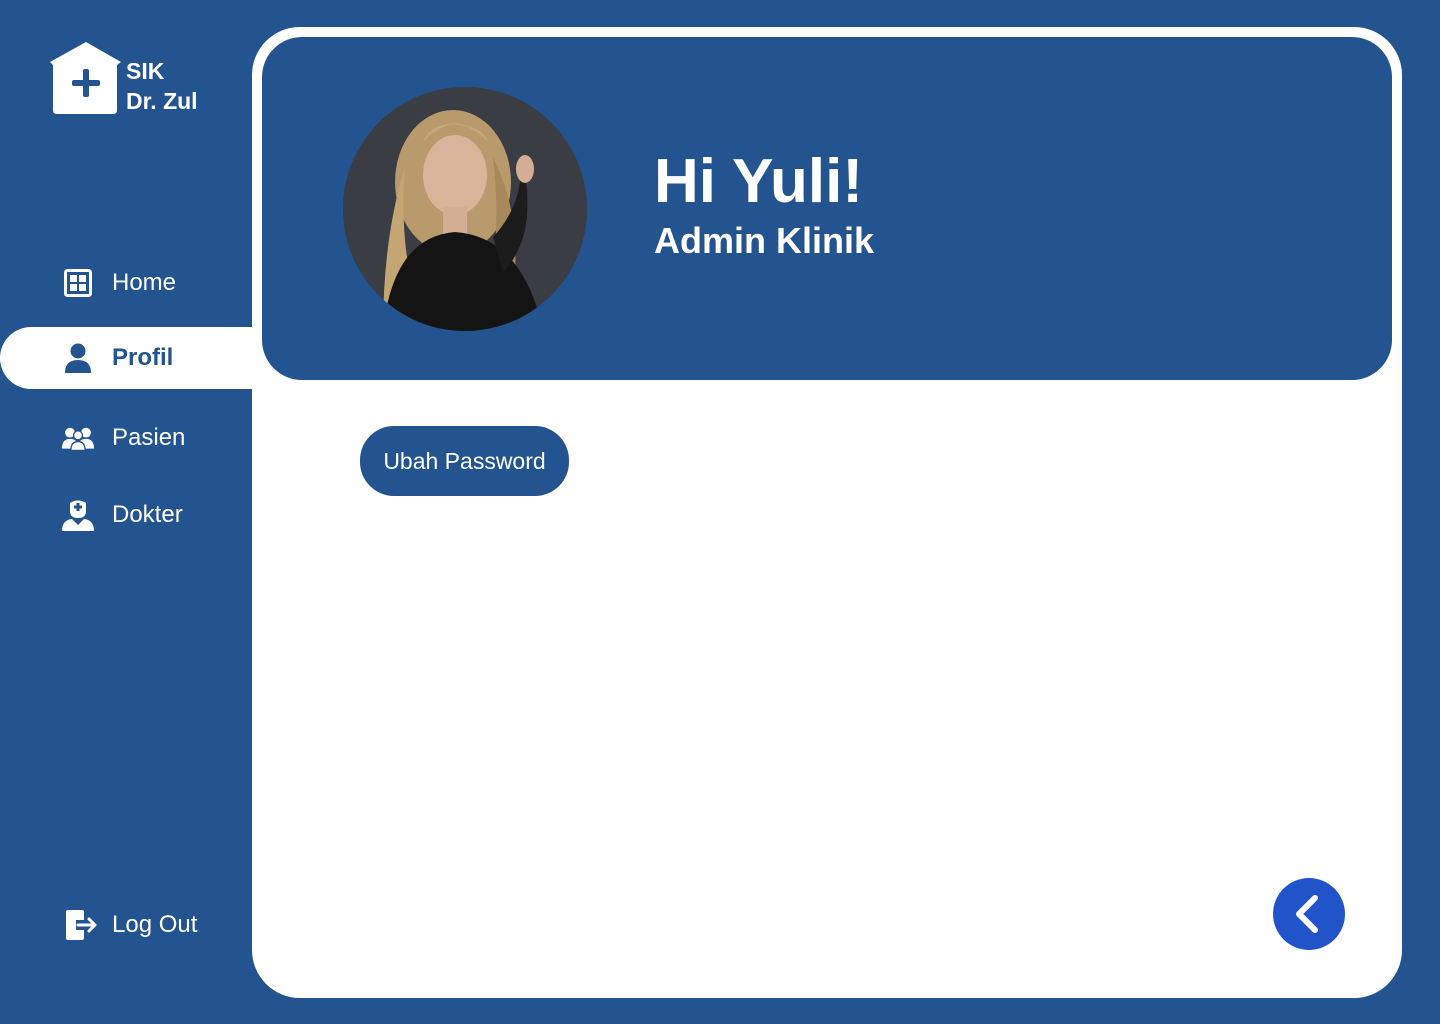 This screenshot has height=1024, width=1440. Describe the element at coordinates (144, 282) in the screenshot. I see `sidebar-item-label: Home` at that location.